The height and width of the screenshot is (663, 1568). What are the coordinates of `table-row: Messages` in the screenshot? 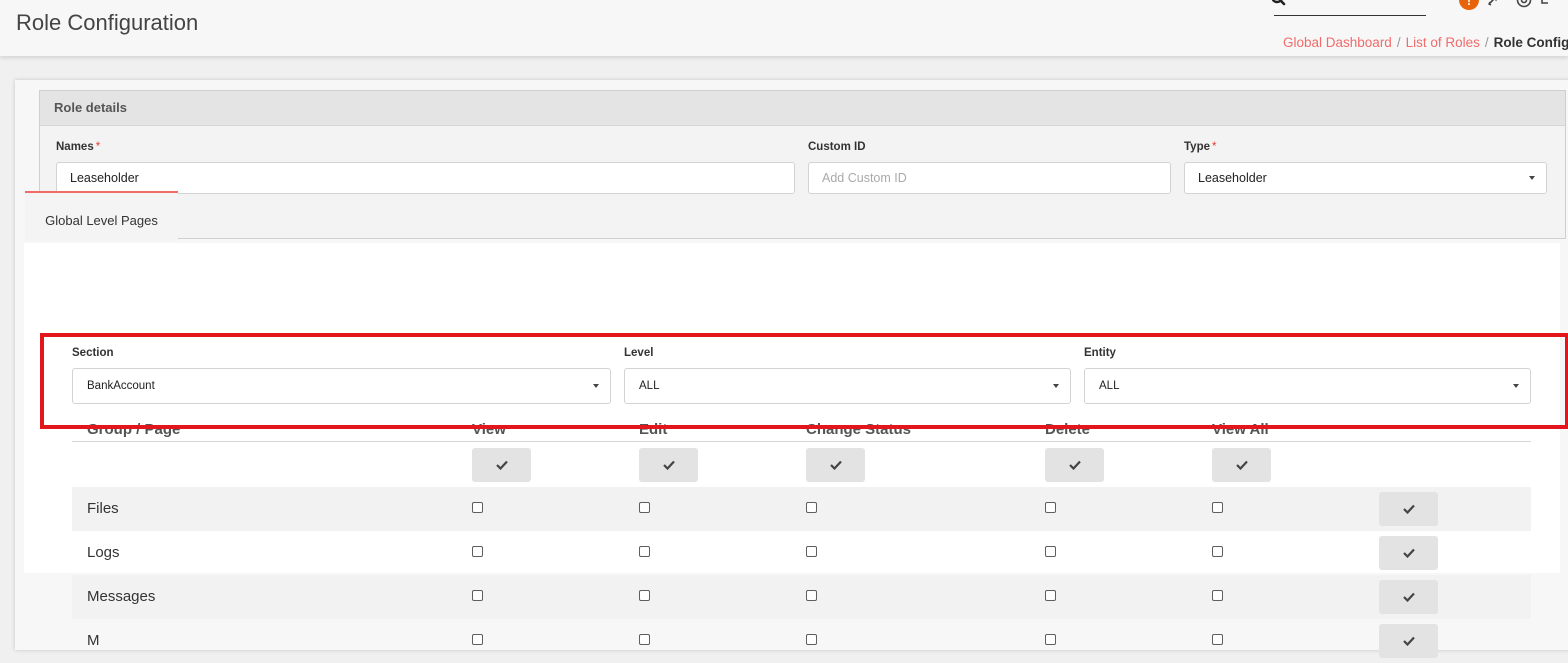 It's located at (801, 597).